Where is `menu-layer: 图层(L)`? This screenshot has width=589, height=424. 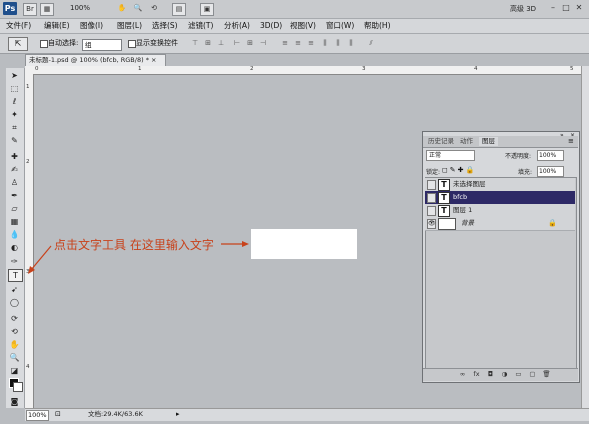 menu-layer: 图层(L) is located at coordinates (129, 26).